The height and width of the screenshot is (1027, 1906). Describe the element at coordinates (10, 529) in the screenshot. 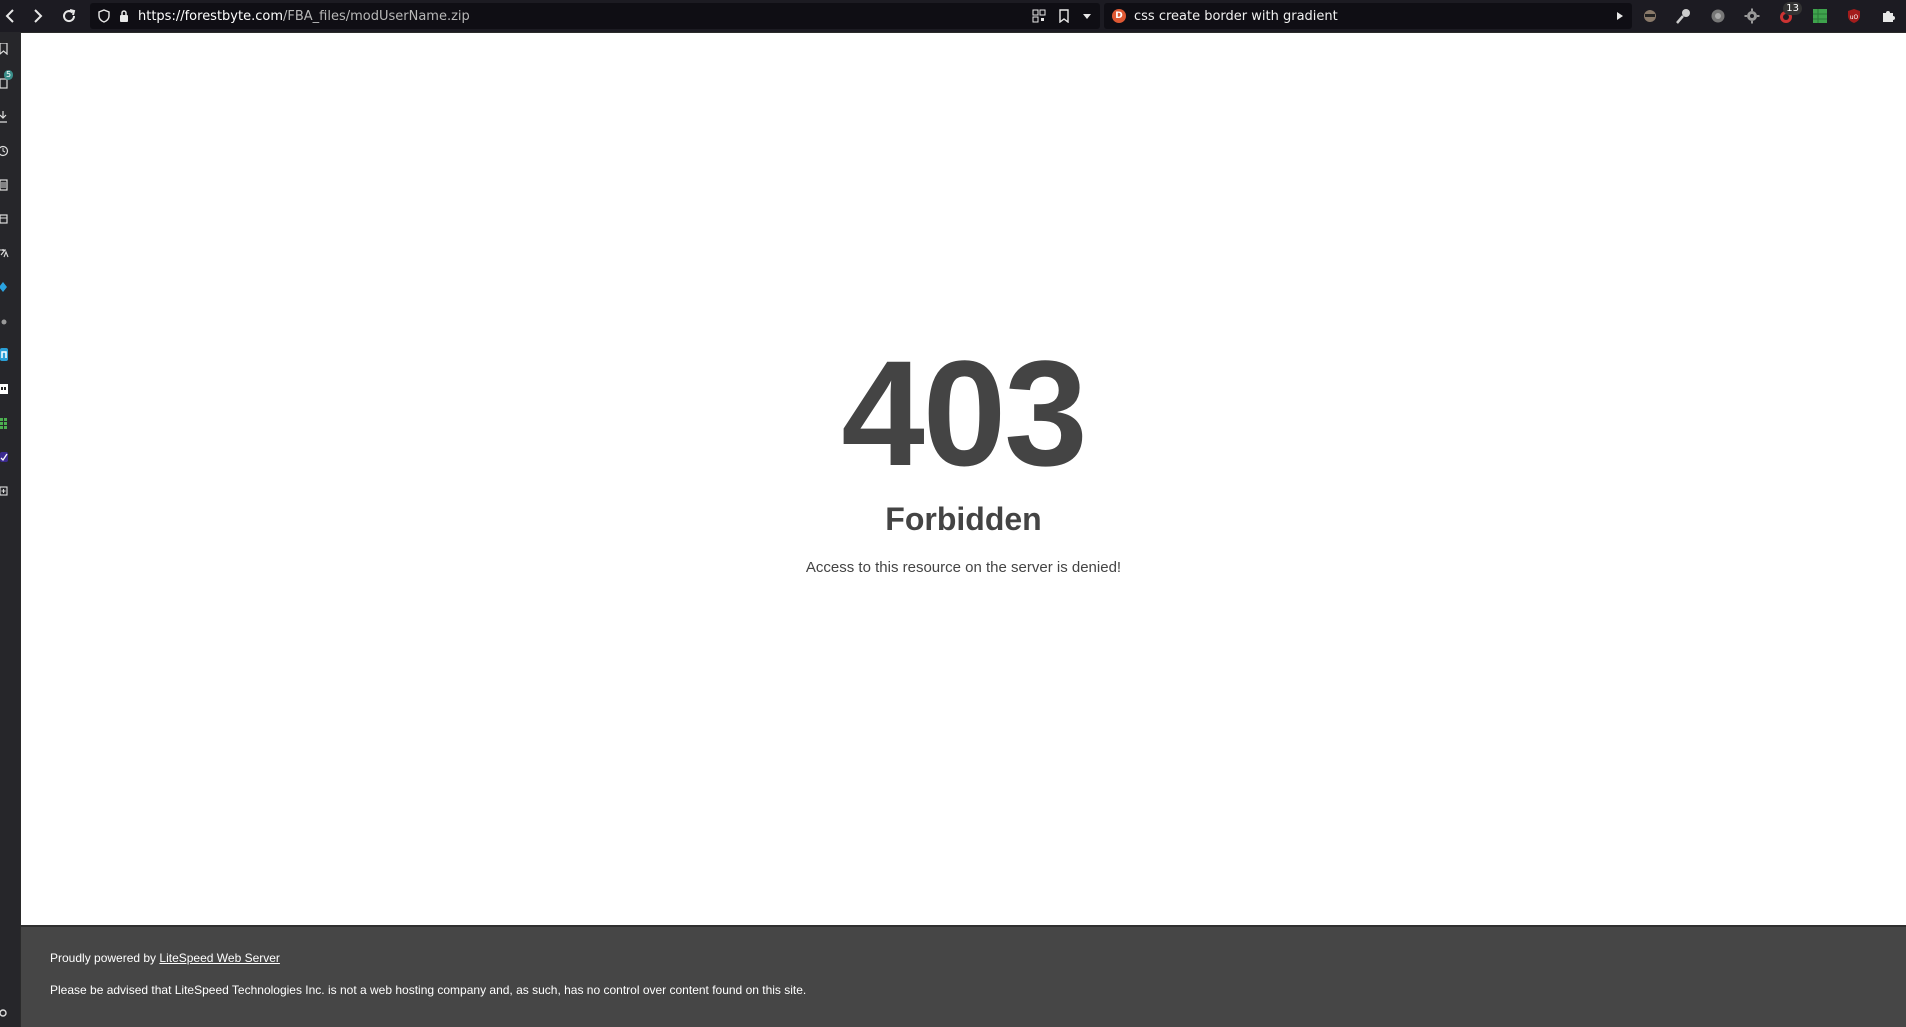

I see `browser-sidebar: 5` at that location.